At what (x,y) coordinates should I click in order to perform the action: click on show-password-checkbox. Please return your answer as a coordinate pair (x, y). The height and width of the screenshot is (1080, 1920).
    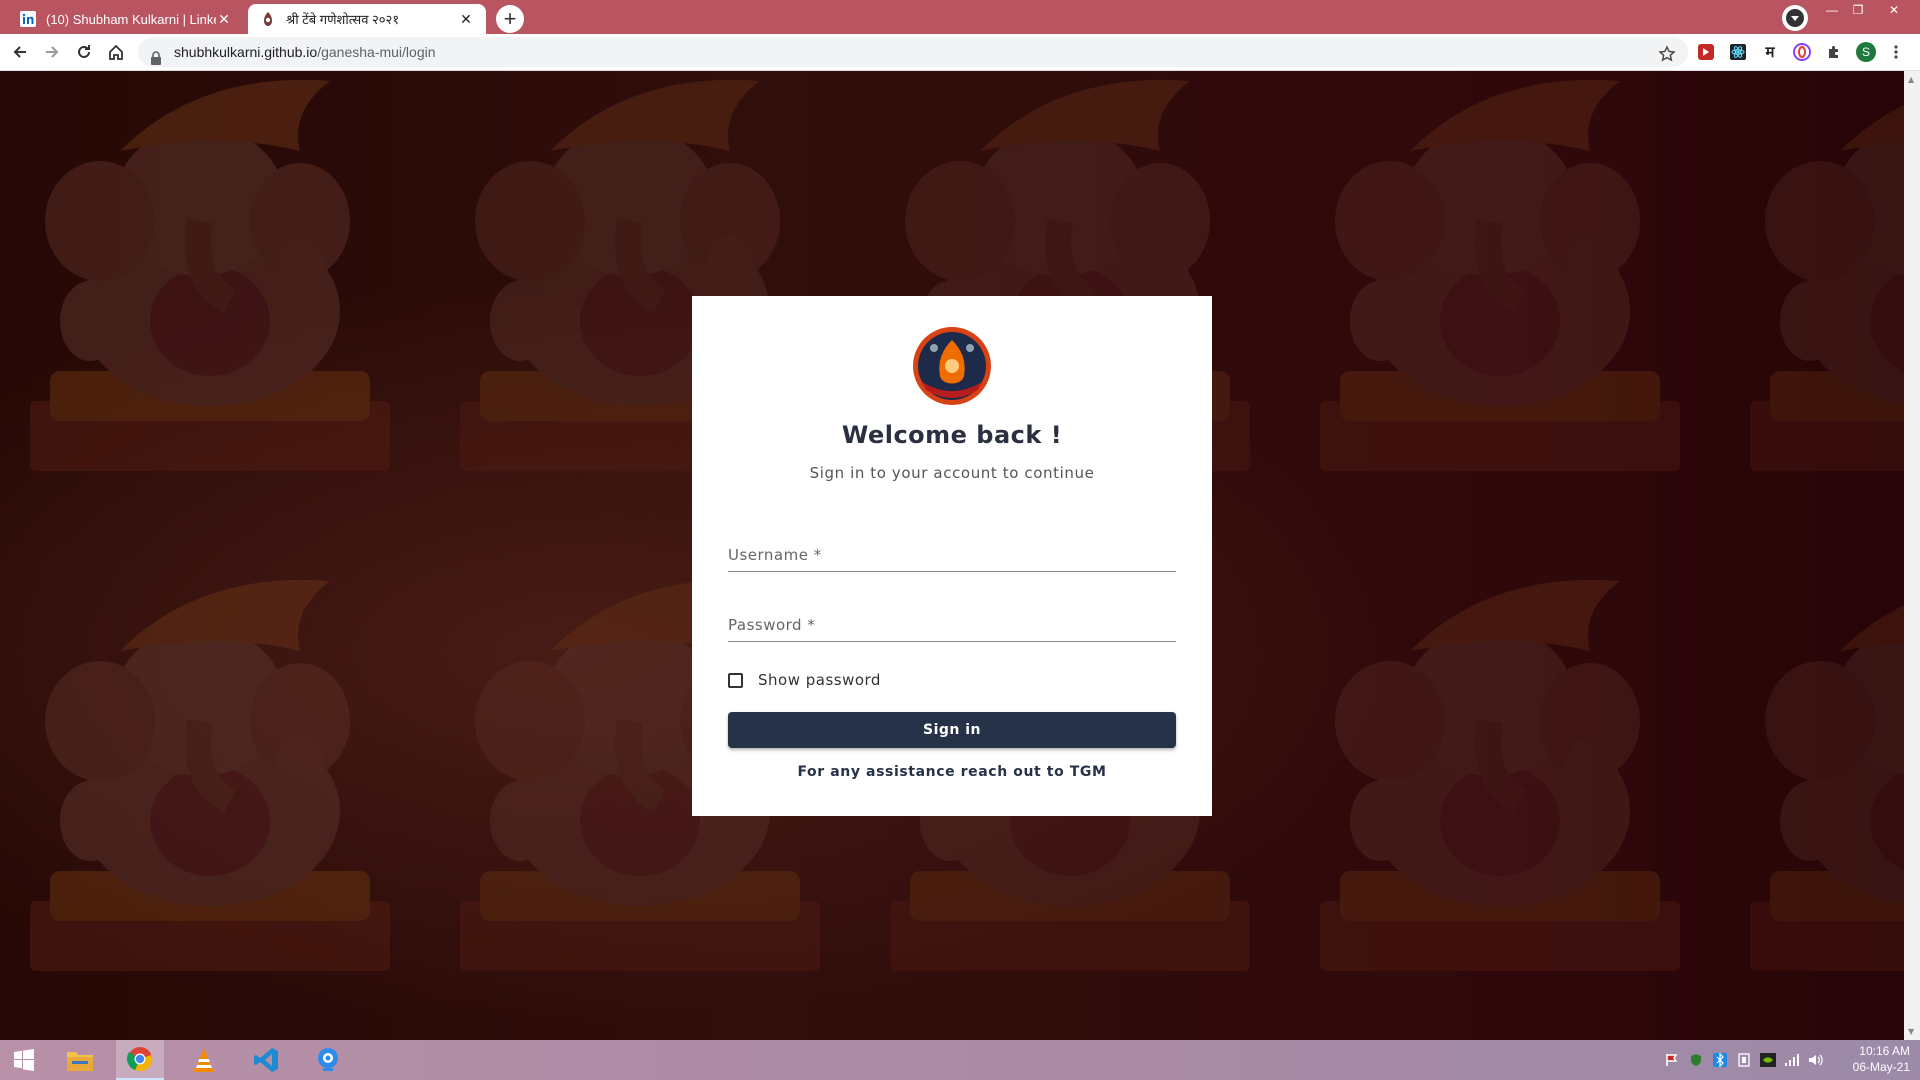
    Looking at the image, I should click on (735, 680).